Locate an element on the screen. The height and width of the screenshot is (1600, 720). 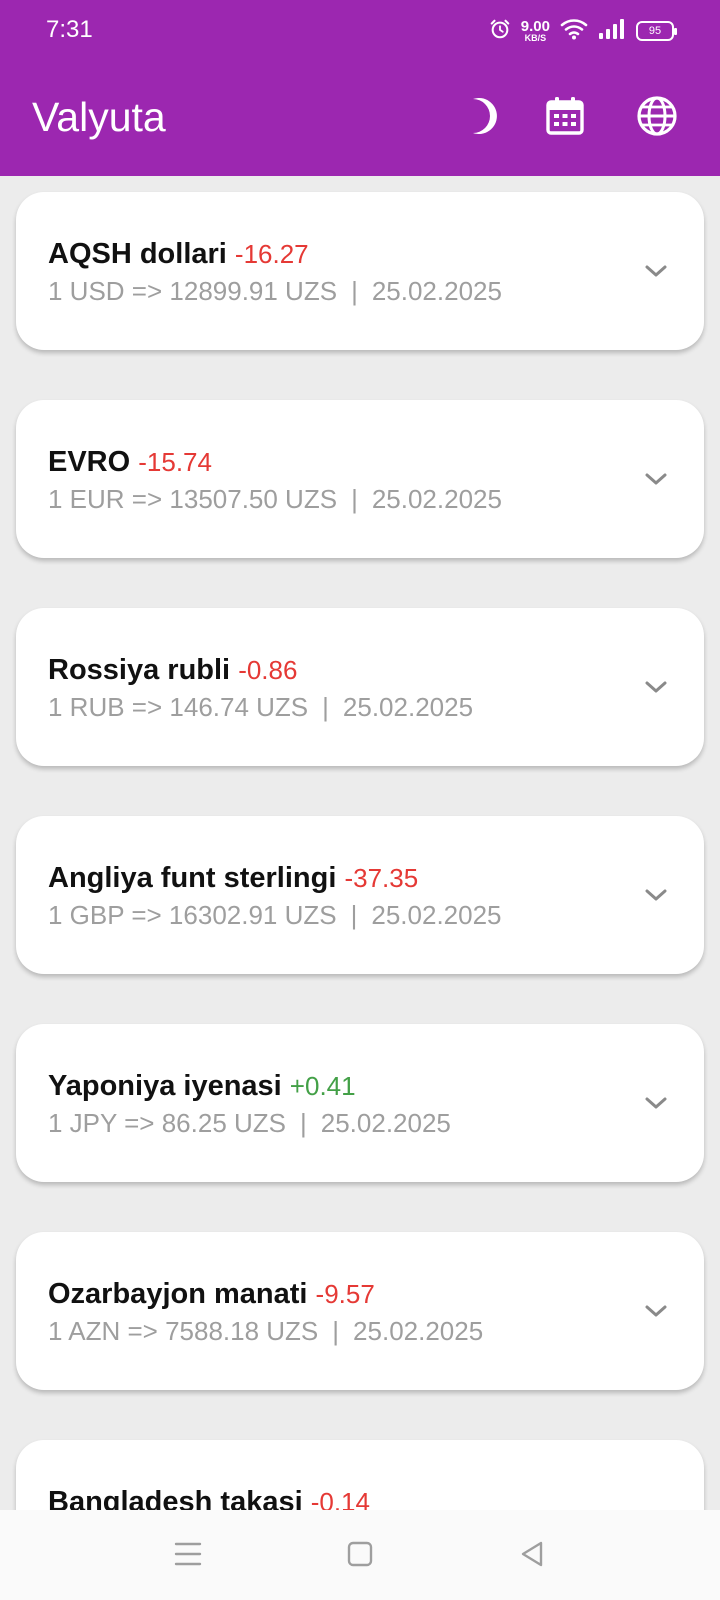
currency-change: -0.86 is located at coordinates (268, 670).